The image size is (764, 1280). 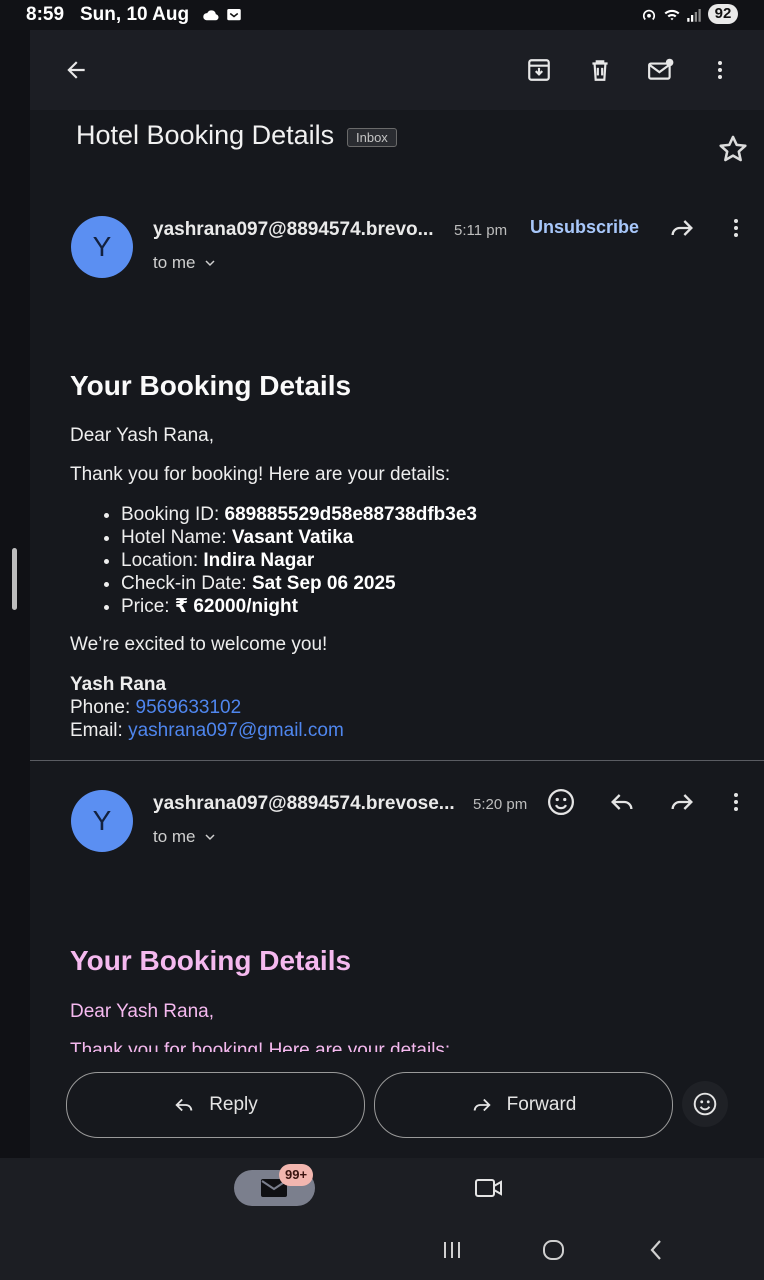 I want to click on archive-icon, so click(x=539, y=70).